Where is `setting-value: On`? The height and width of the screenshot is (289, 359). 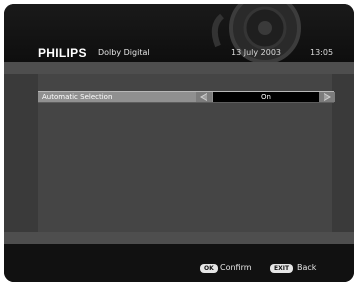 setting-value: On is located at coordinates (266, 97).